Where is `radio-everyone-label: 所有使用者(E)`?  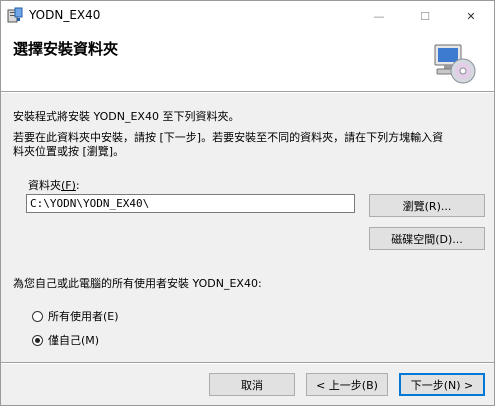 radio-everyone-label: 所有使用者(E) is located at coordinates (83, 316).